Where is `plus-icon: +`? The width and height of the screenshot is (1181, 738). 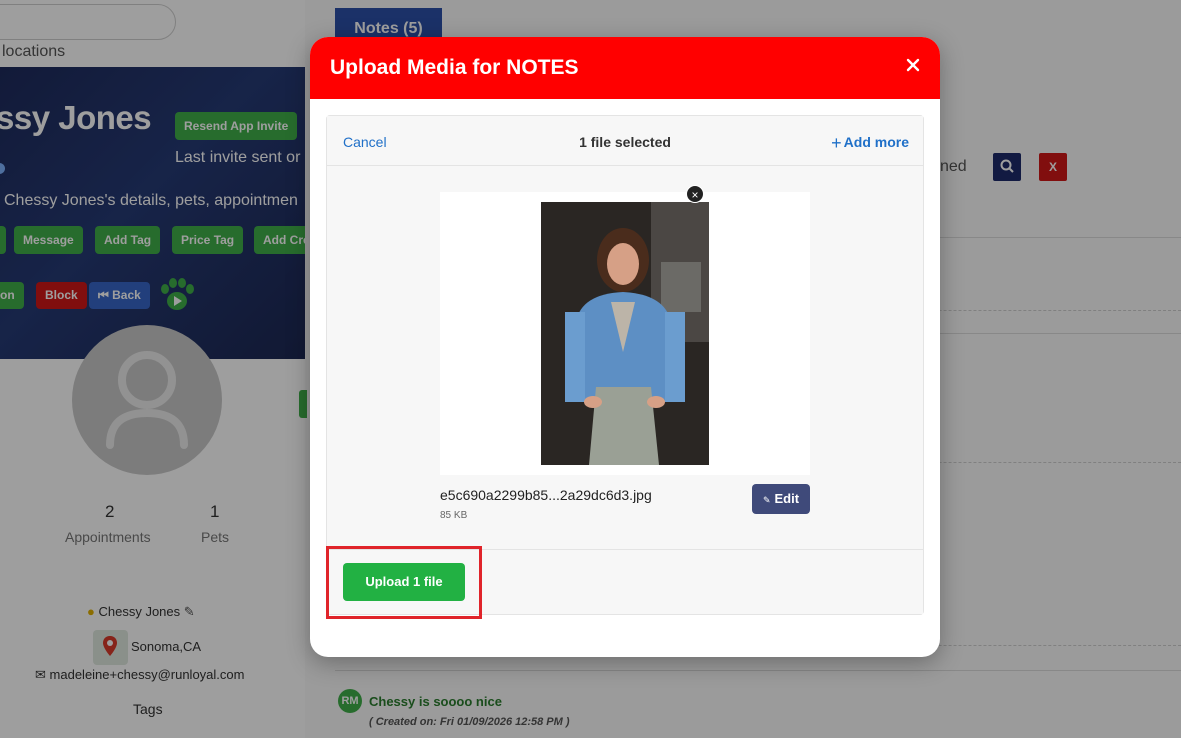
plus-icon: + is located at coordinates (836, 143).